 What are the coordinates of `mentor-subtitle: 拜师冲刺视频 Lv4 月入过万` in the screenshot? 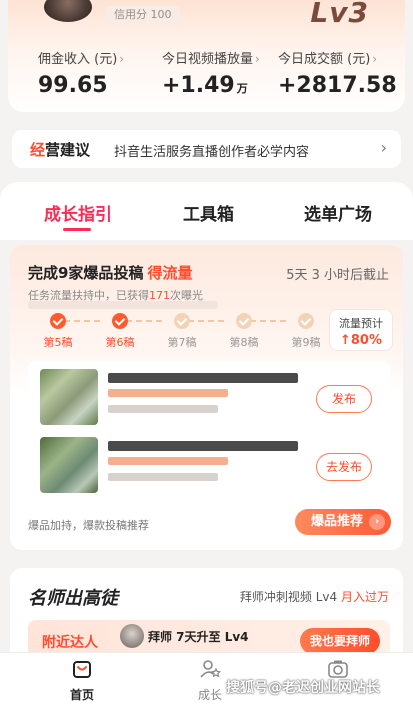 It's located at (314, 596).